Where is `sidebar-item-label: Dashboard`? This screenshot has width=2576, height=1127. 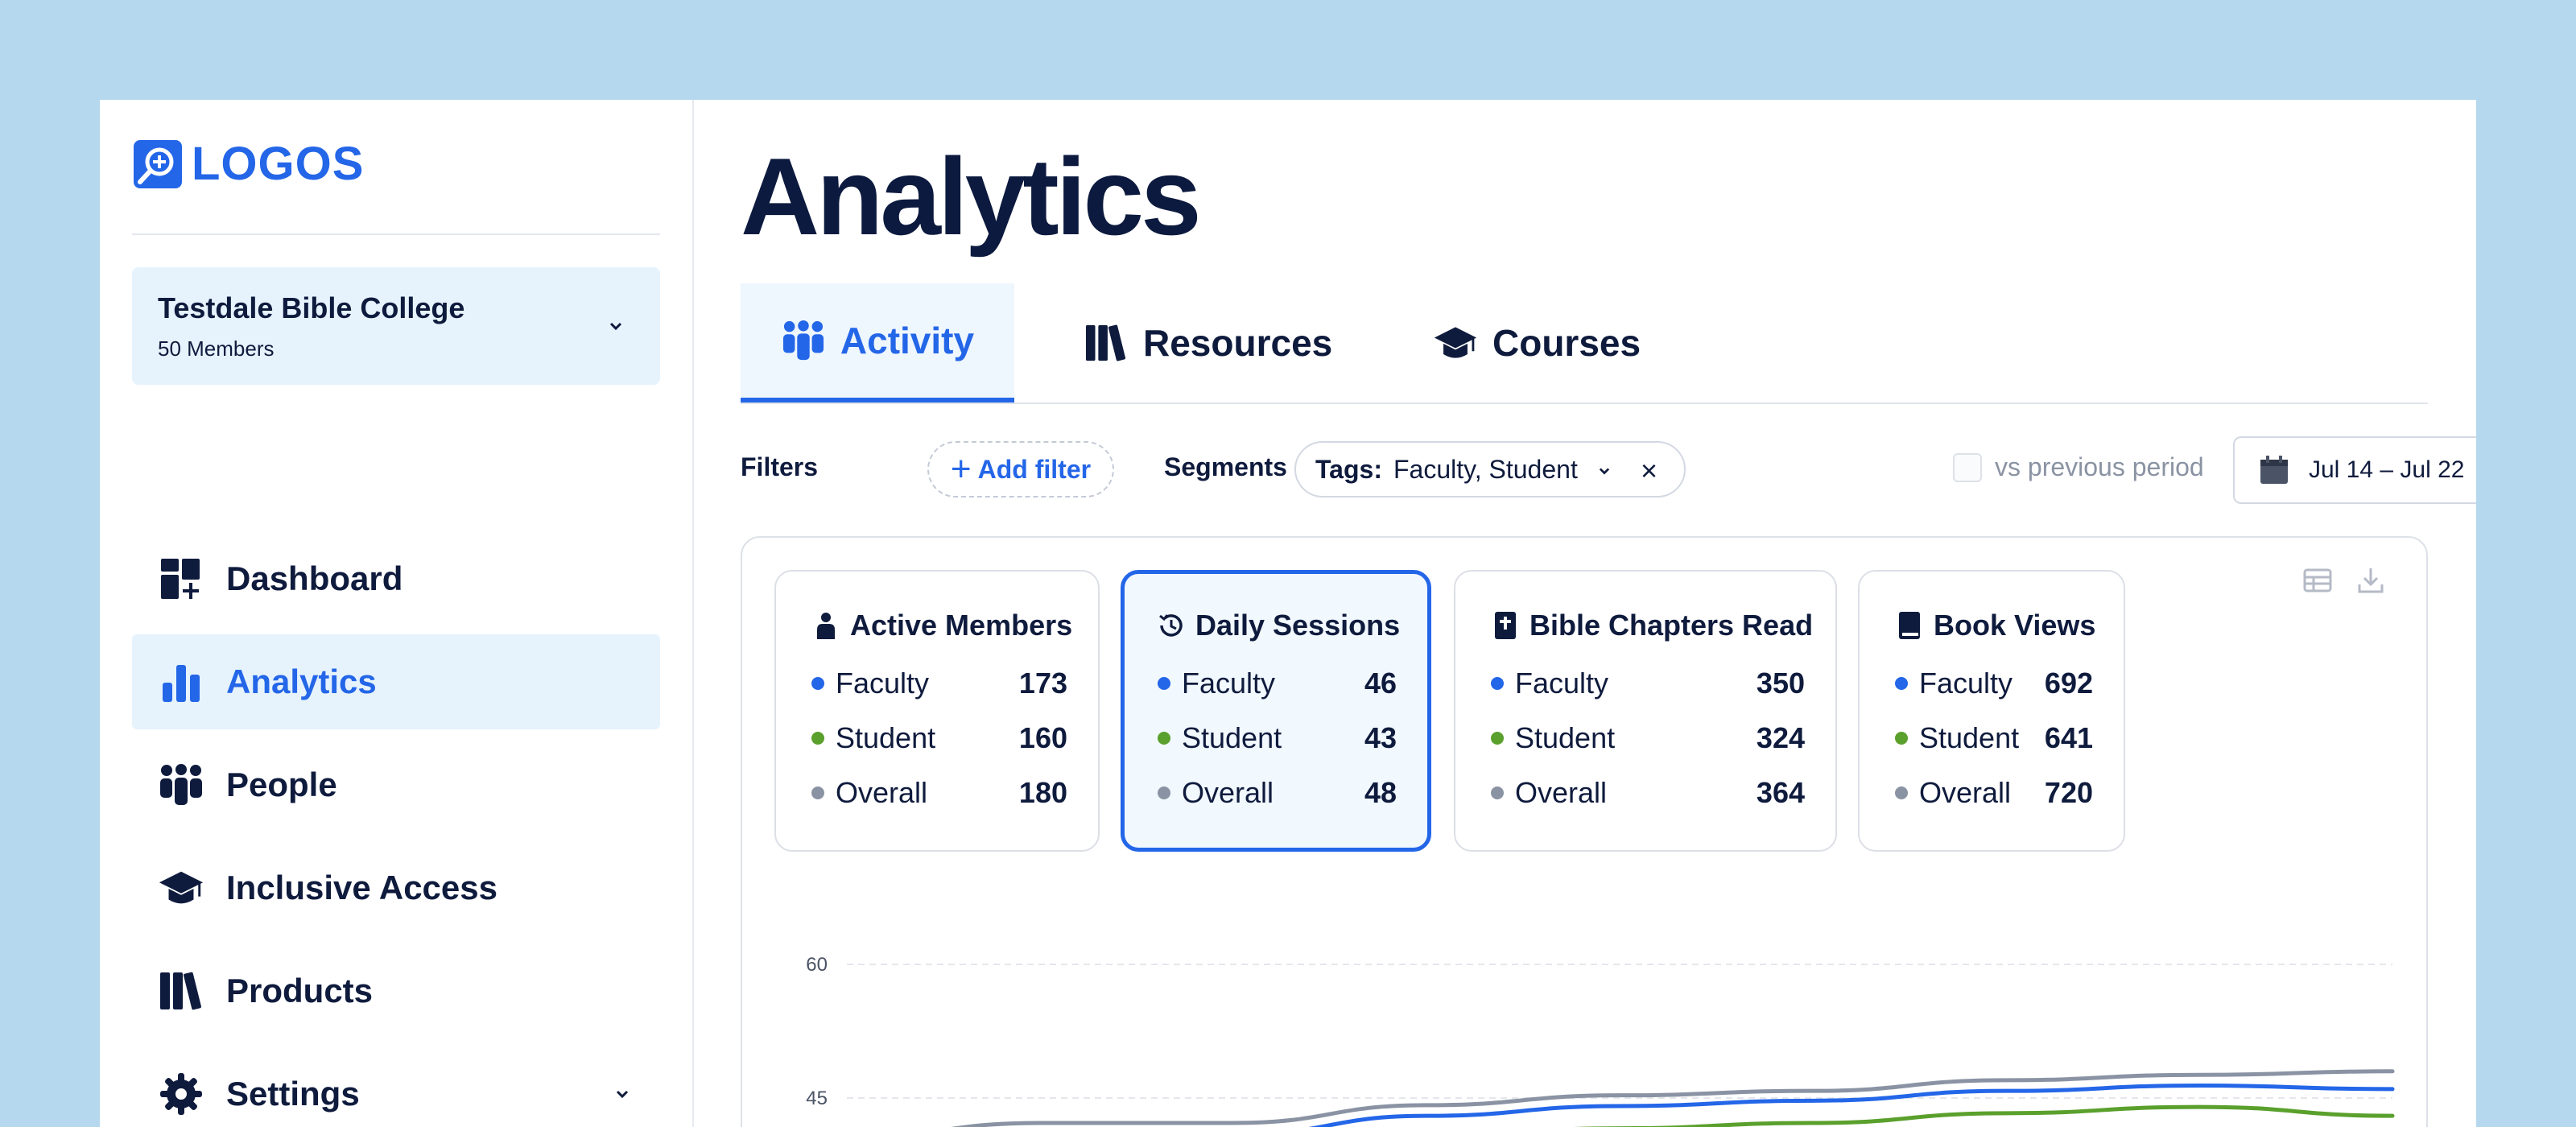
sidebar-item-label: Dashboard is located at coordinates (314, 578).